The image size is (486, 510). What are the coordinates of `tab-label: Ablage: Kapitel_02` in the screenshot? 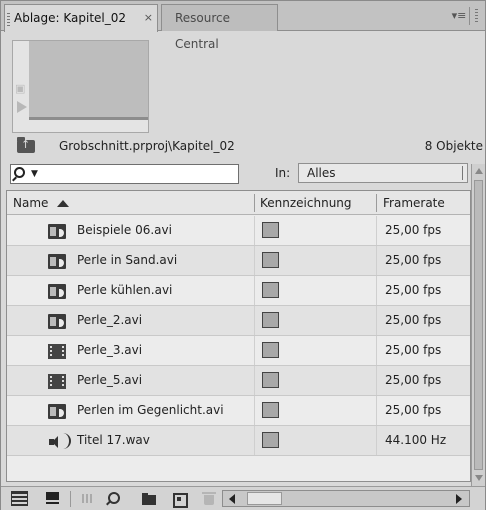 It's located at (70, 18).